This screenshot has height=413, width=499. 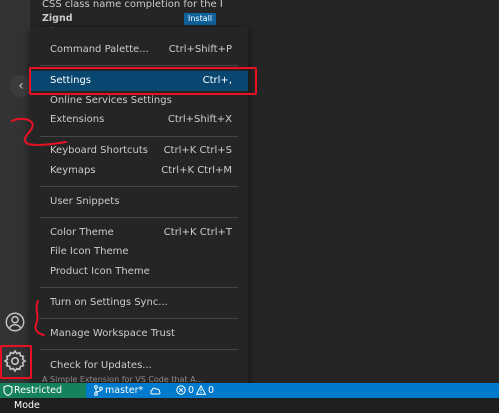 I want to click on menu-item-label: Color Theme, so click(x=82, y=232).